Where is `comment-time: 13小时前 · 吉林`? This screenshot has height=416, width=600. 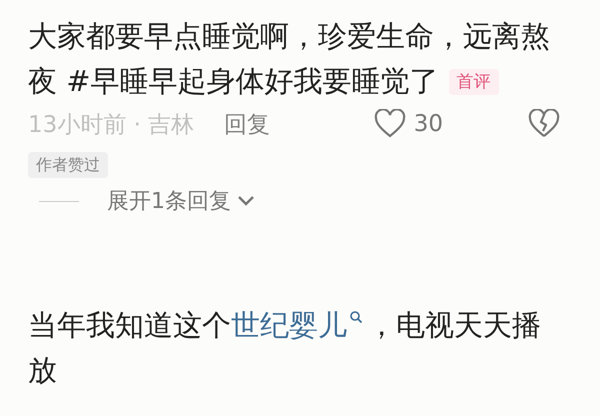
comment-time: 13小时前 · 吉林 is located at coordinates (111, 125).